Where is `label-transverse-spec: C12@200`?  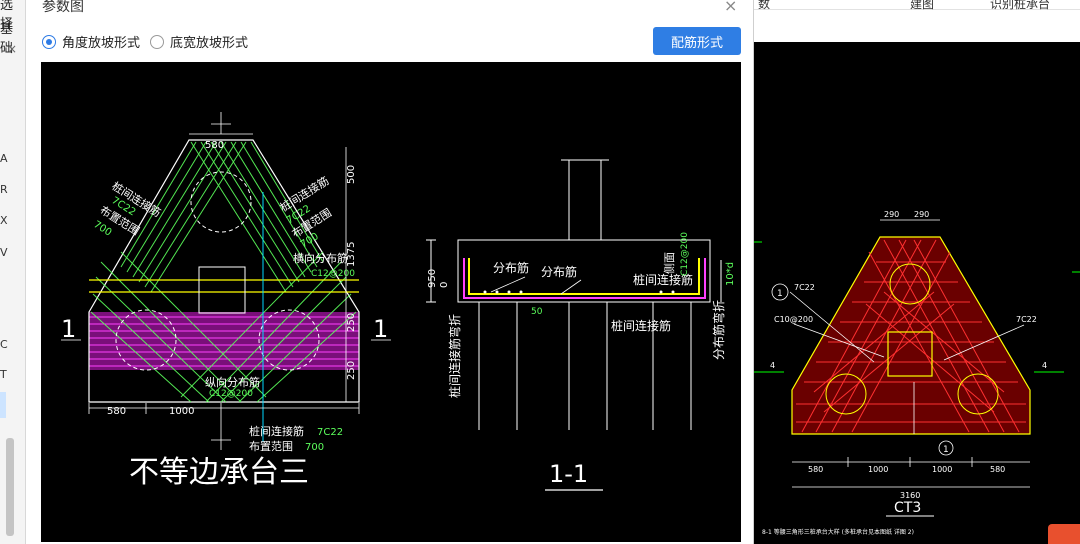
label-transverse-spec: C12@200 is located at coordinates (333, 274).